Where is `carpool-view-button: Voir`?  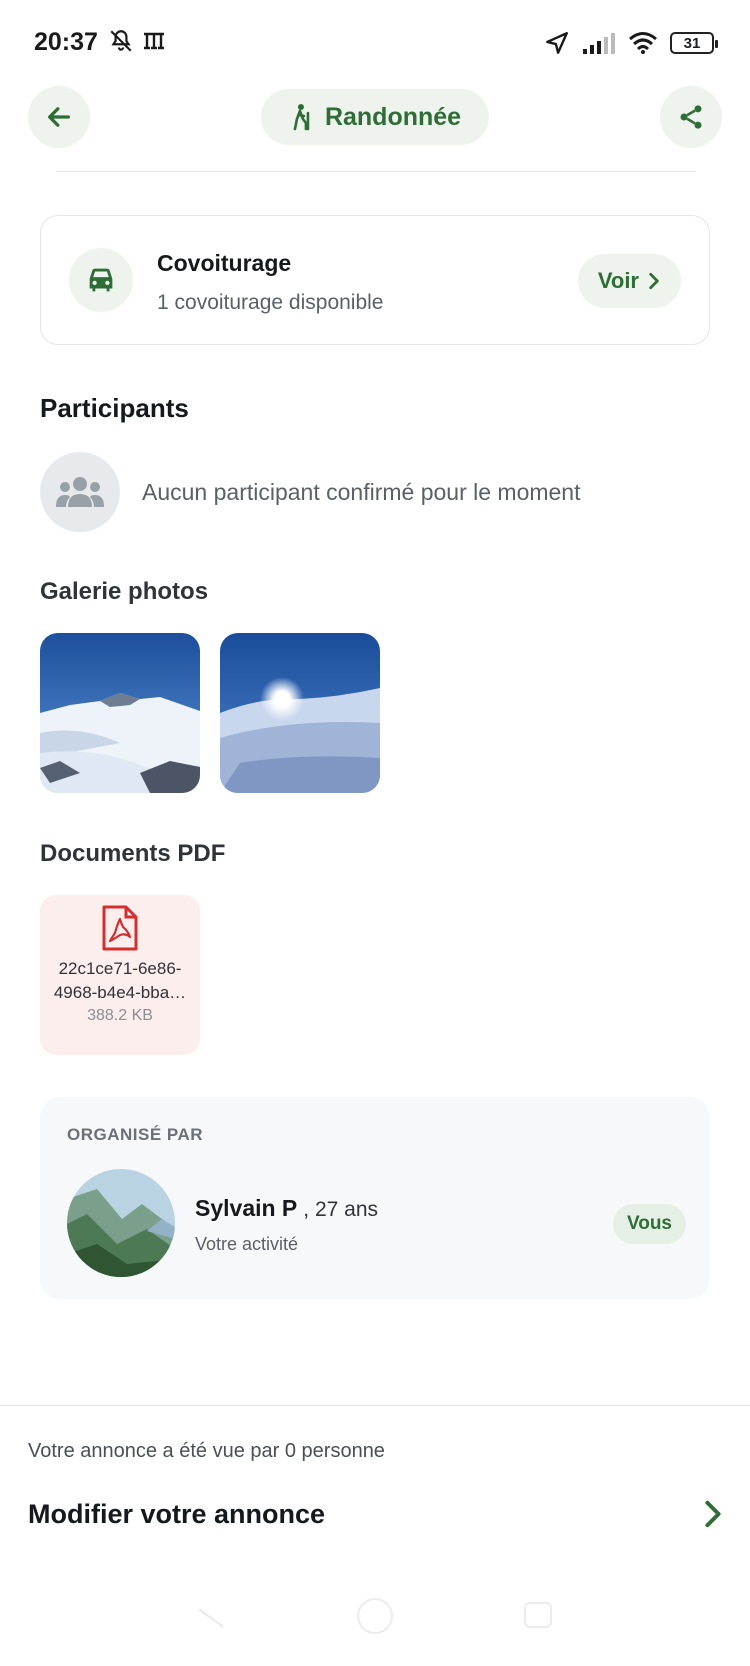 carpool-view-button: Voir is located at coordinates (629, 281).